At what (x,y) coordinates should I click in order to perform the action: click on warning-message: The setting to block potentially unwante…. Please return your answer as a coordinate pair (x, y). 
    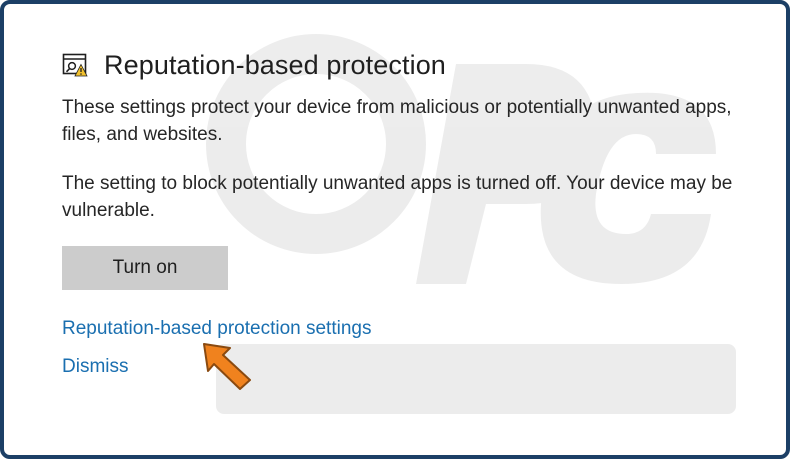
    Looking at the image, I should click on (397, 197).